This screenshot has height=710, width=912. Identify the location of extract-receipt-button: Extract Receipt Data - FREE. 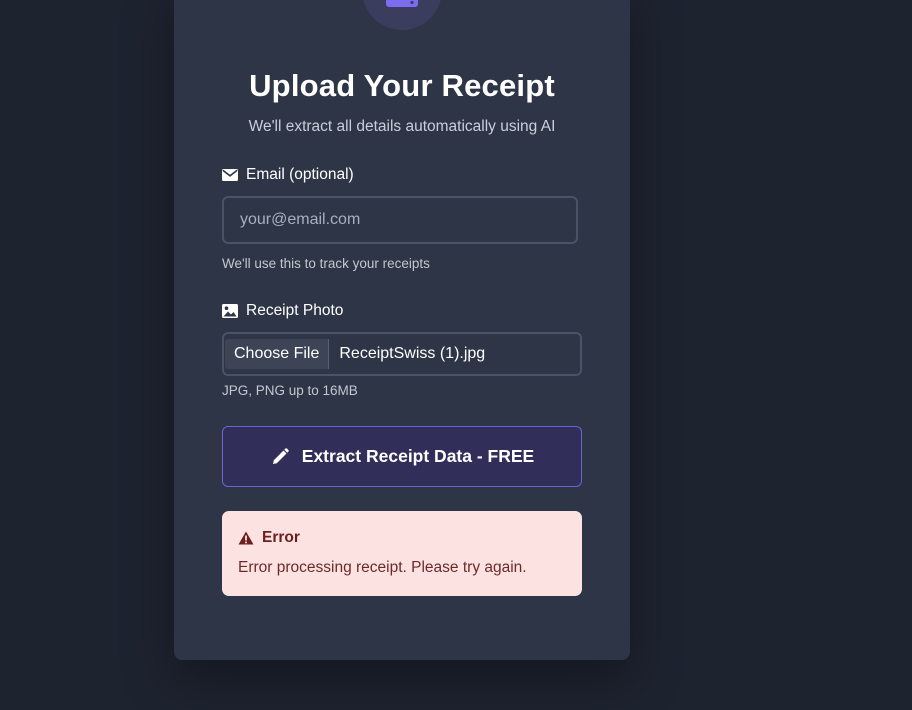
(402, 456).